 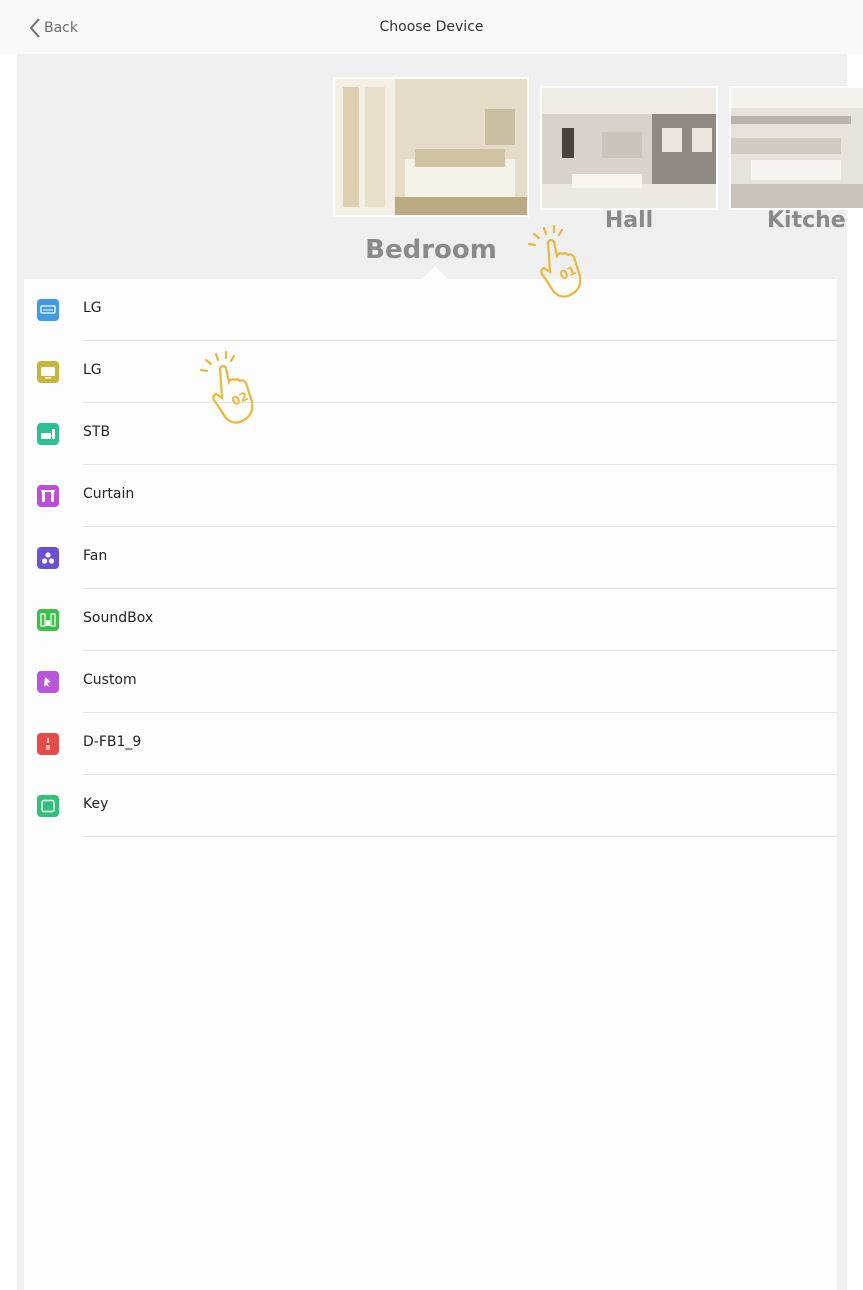 What do you see at coordinates (796, 148) in the screenshot?
I see `room-photo-kitchen` at bounding box center [796, 148].